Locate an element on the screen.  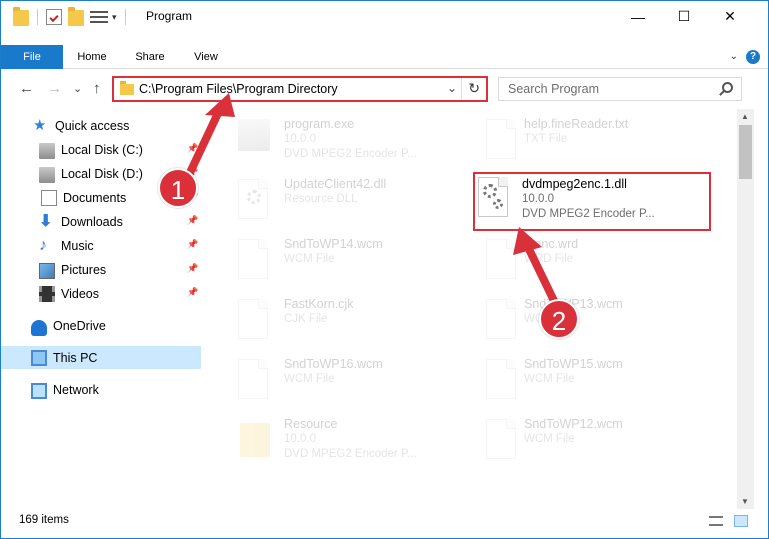
arrow-1-head is located at coordinates (220, 105).